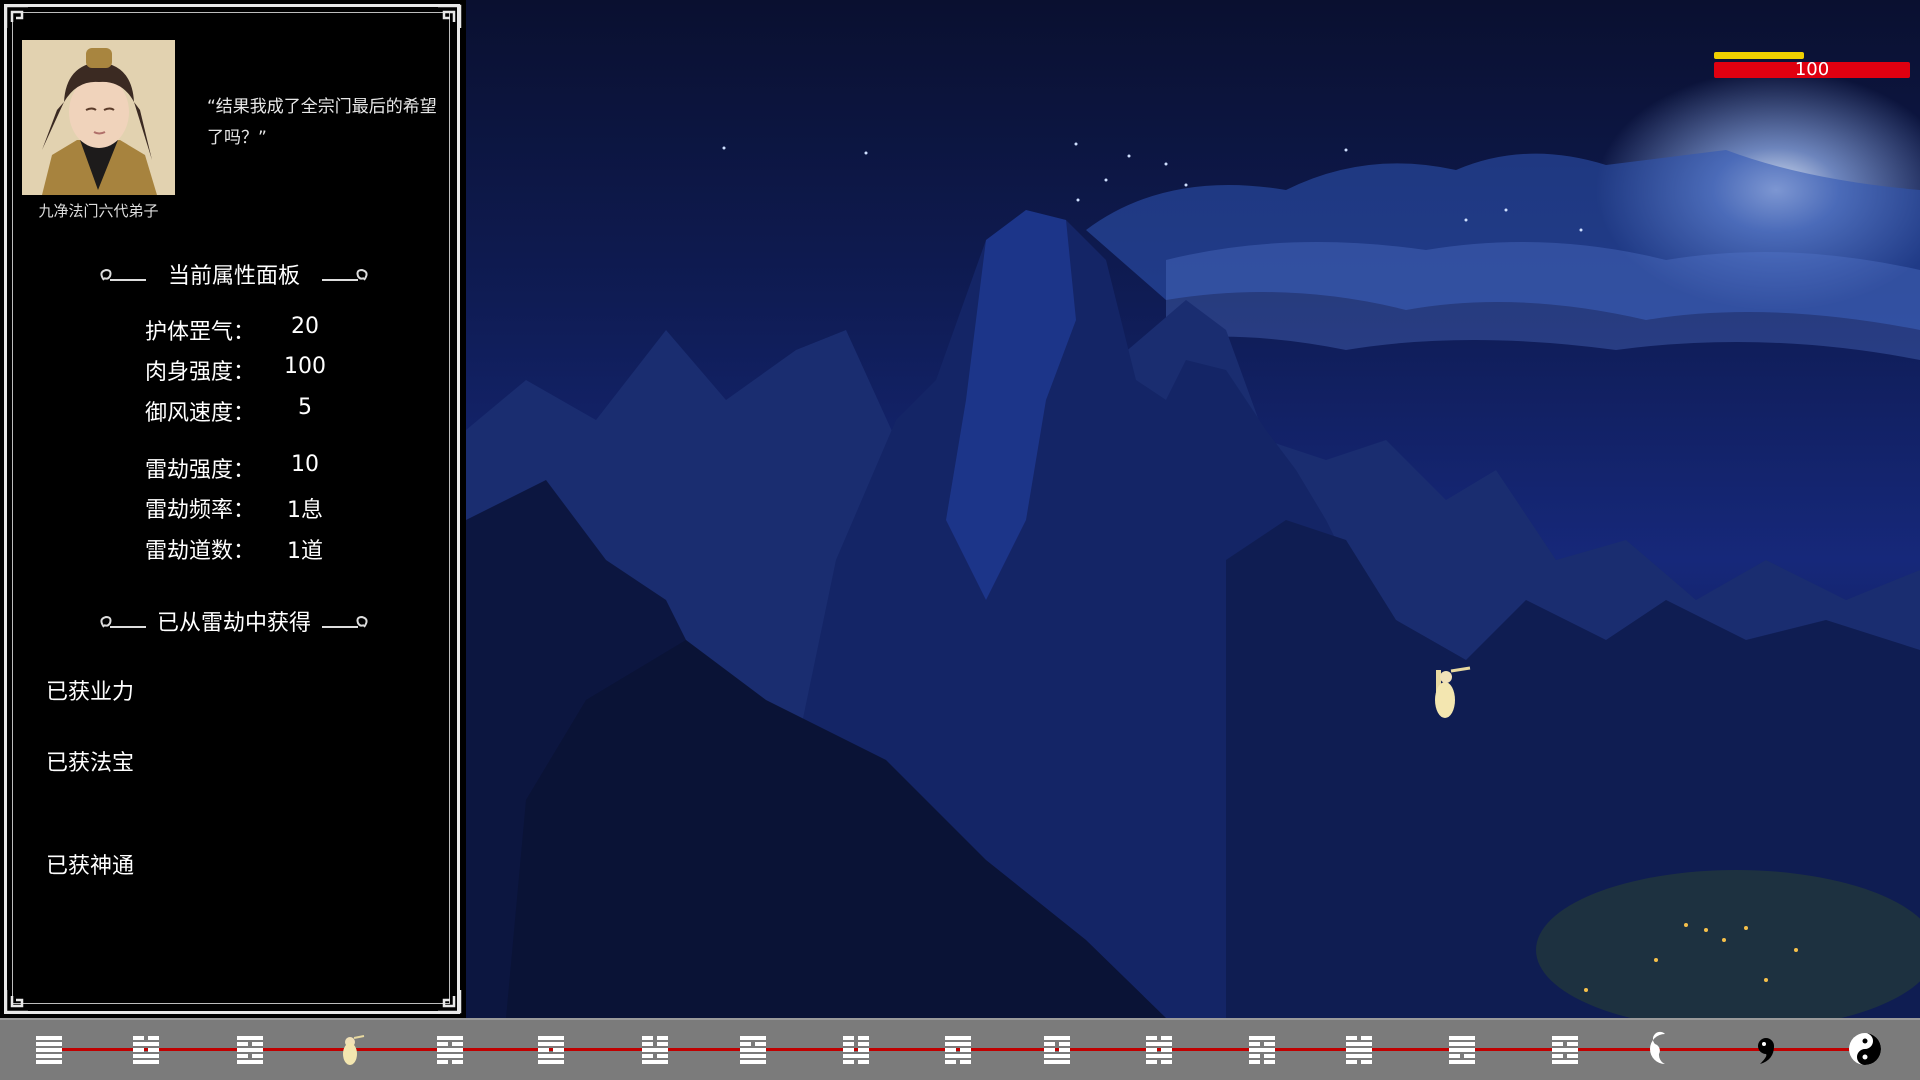  I want to click on yang-dot-icon, so click(1766, 1049).